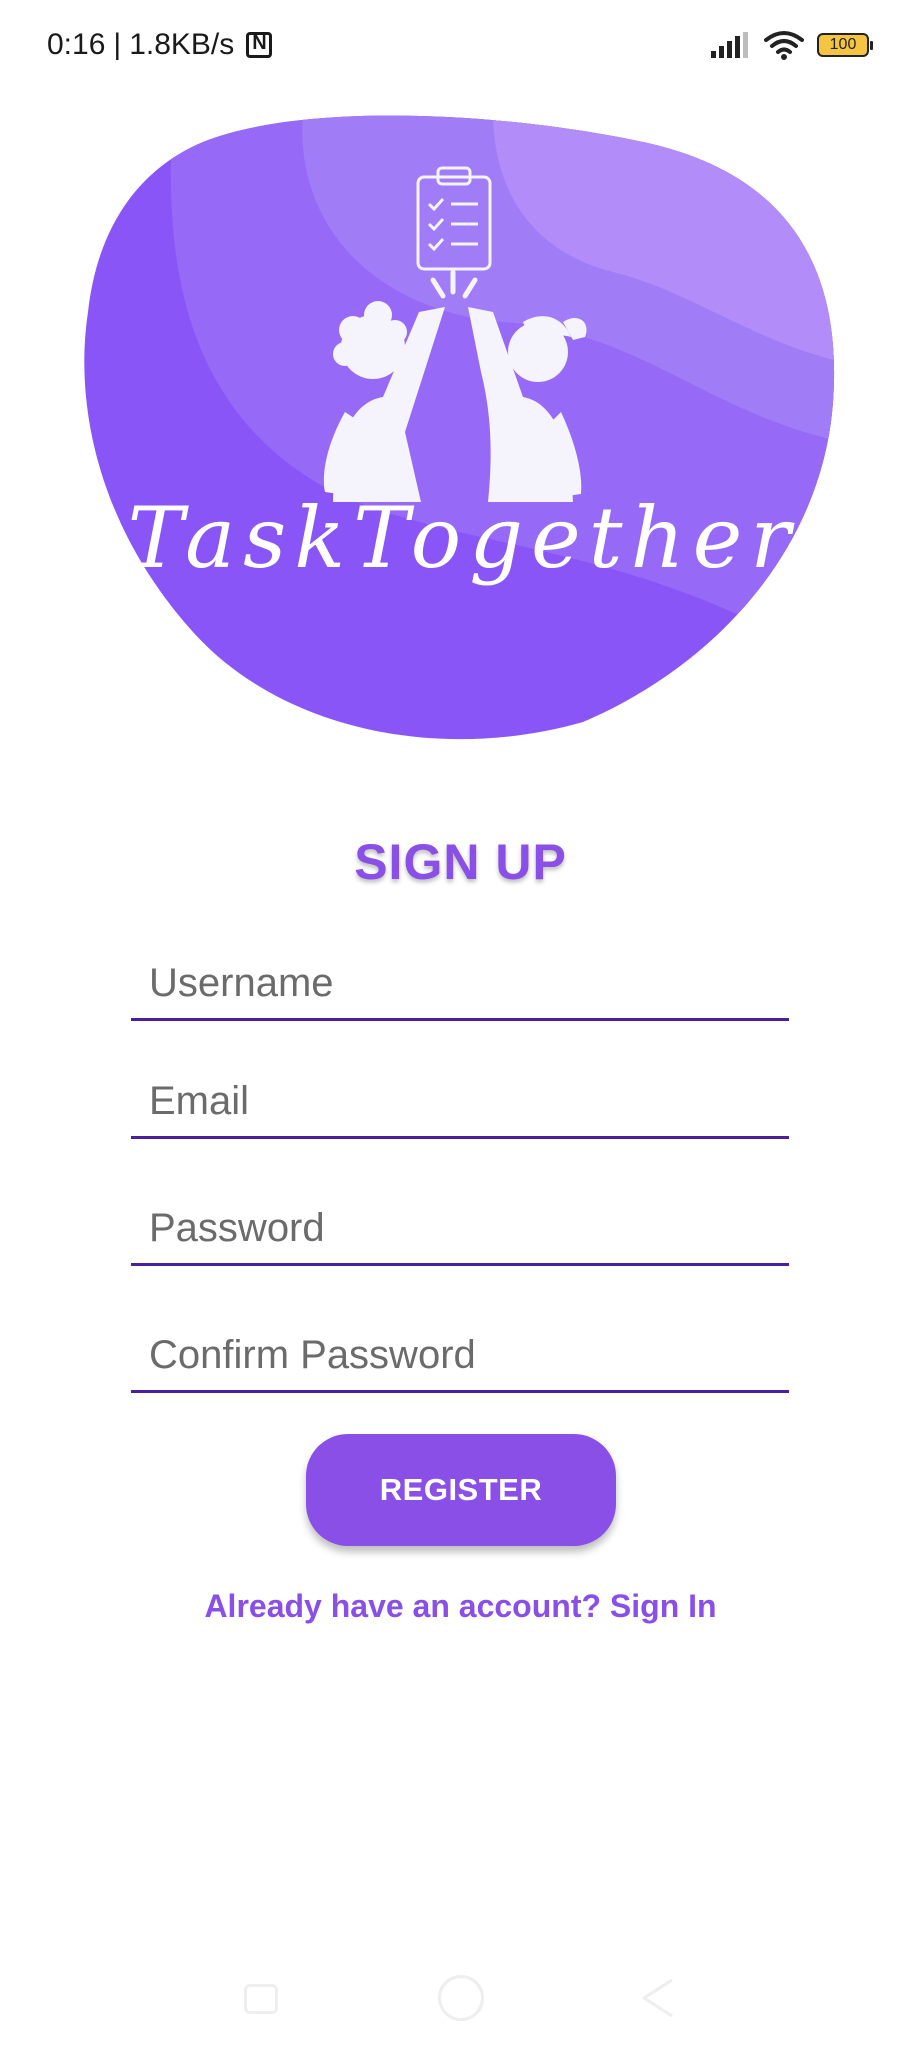 The height and width of the screenshot is (2048, 921). I want to click on back-icon, so click(658, 1998).